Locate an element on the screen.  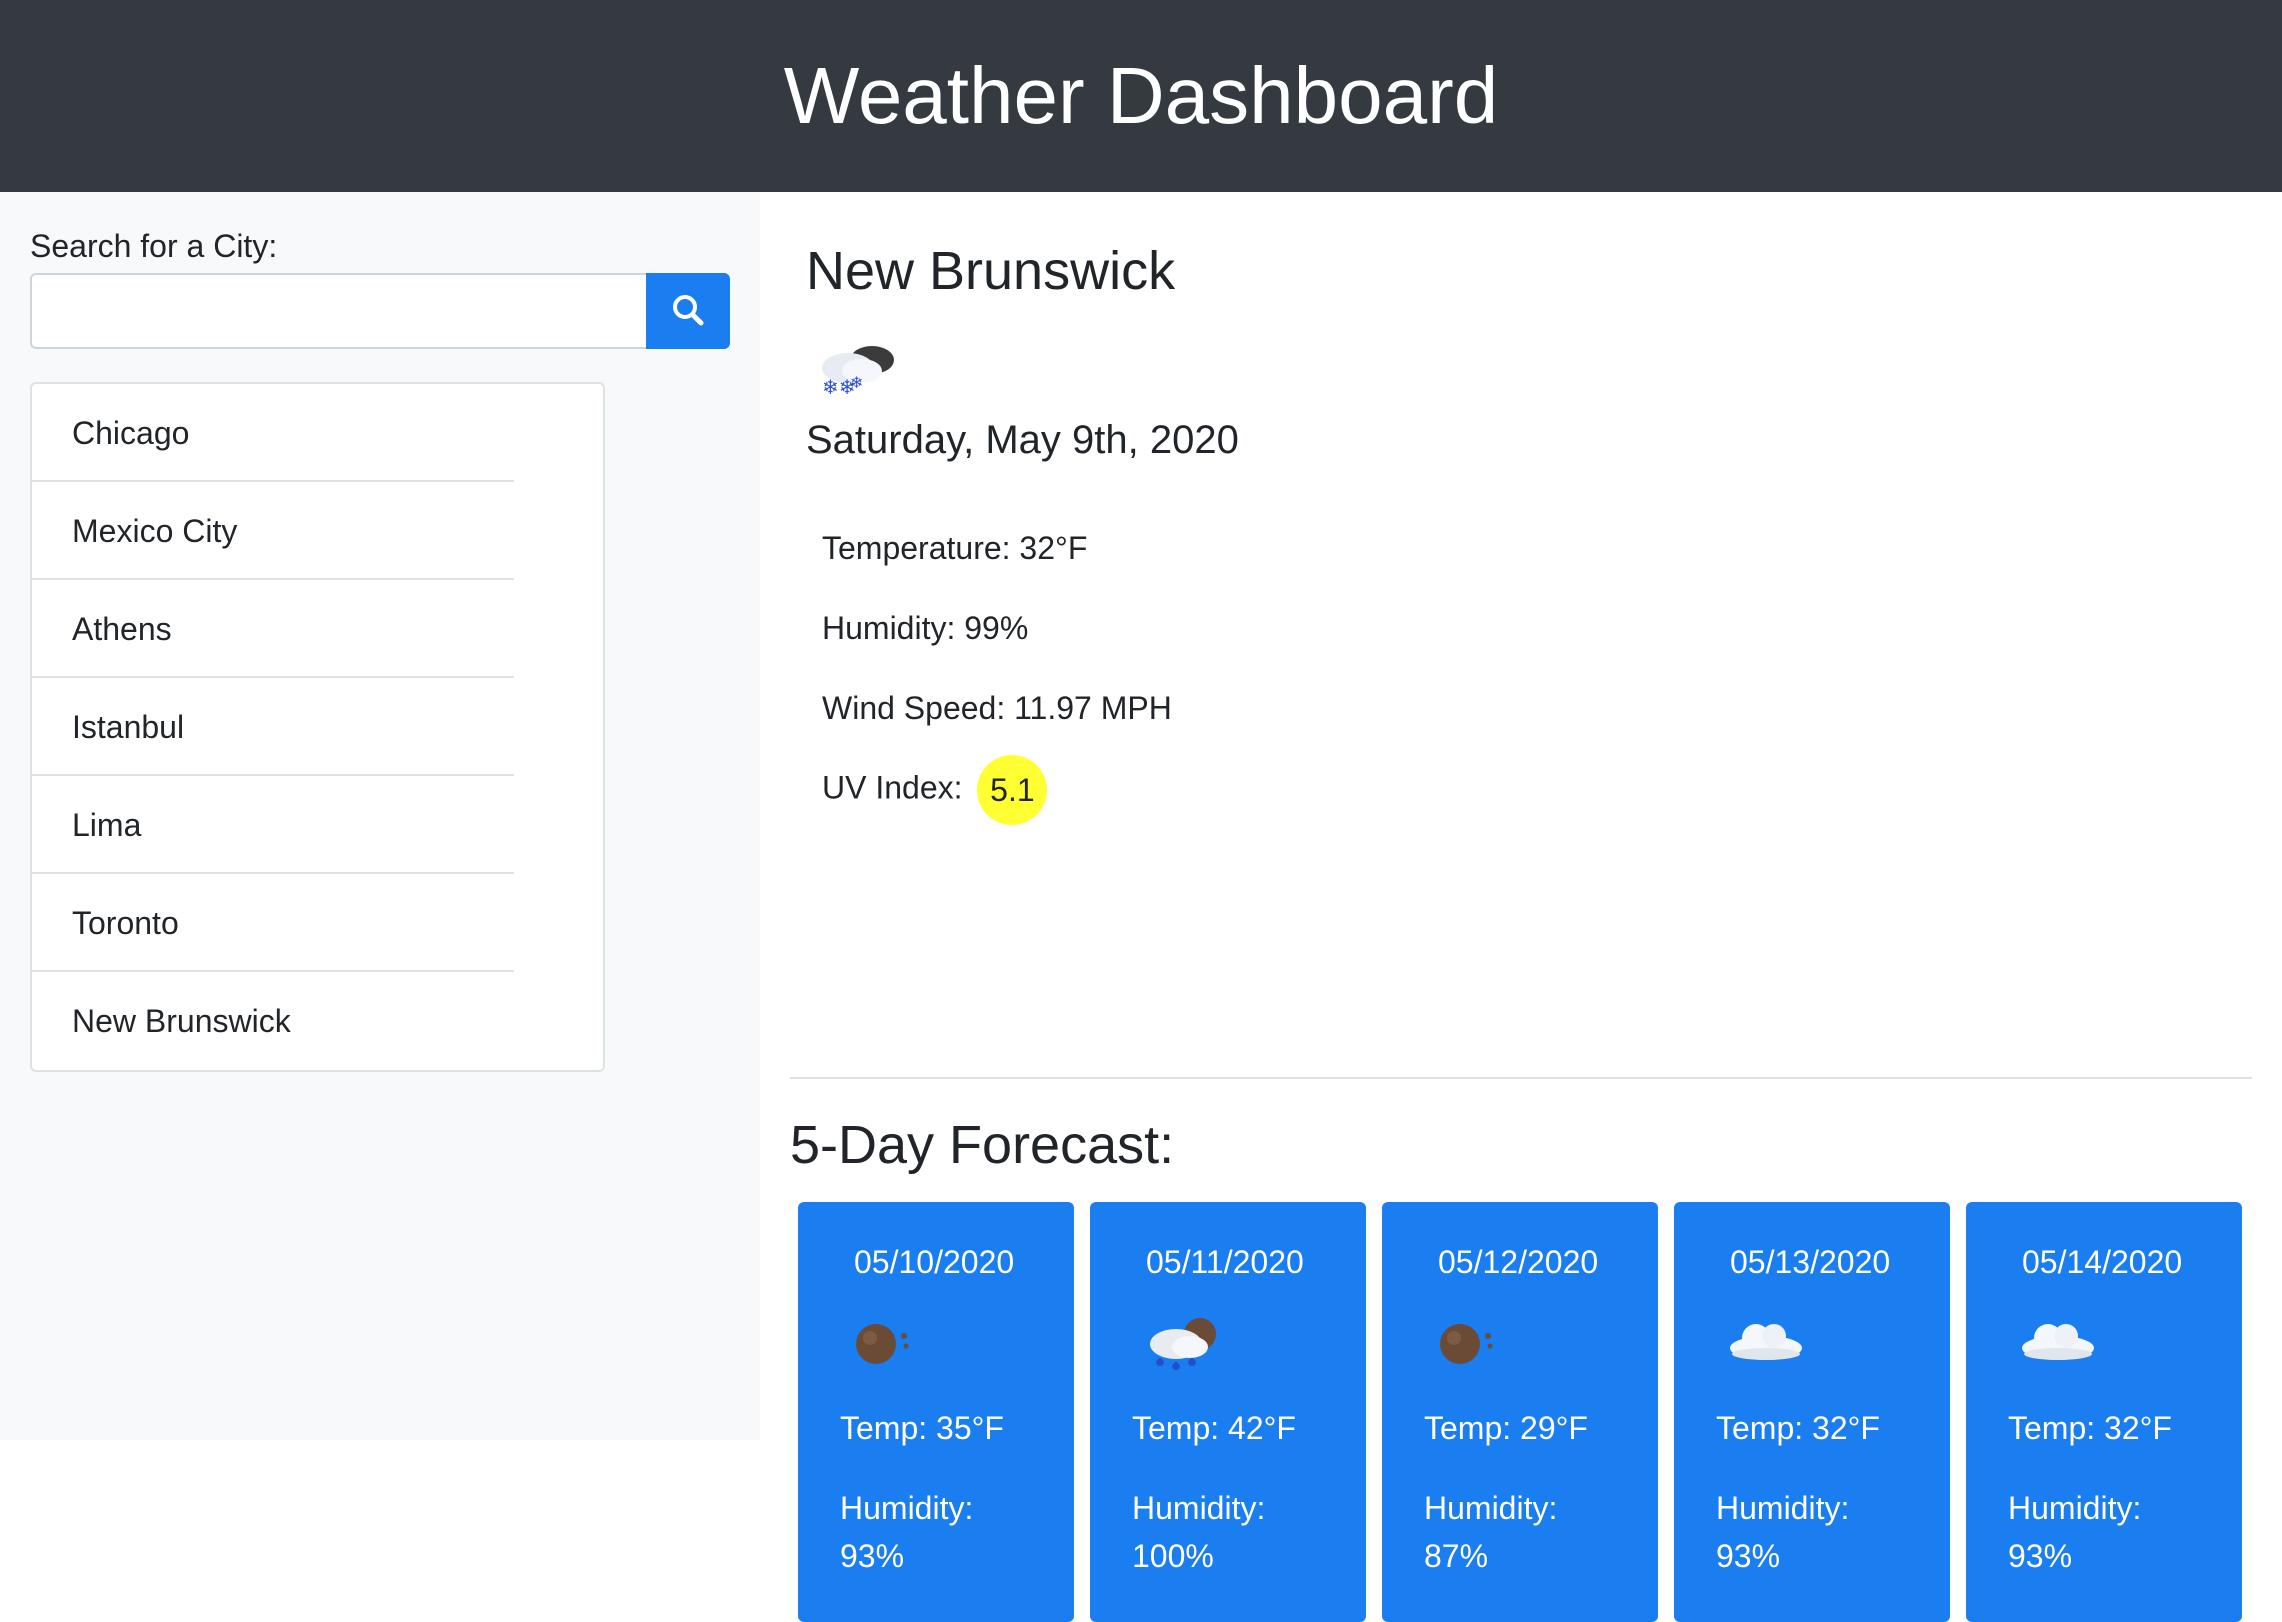
forecast-card: 05/13/2020 Temp: 32°F Humidity: 93% is located at coordinates (1812, 1412).